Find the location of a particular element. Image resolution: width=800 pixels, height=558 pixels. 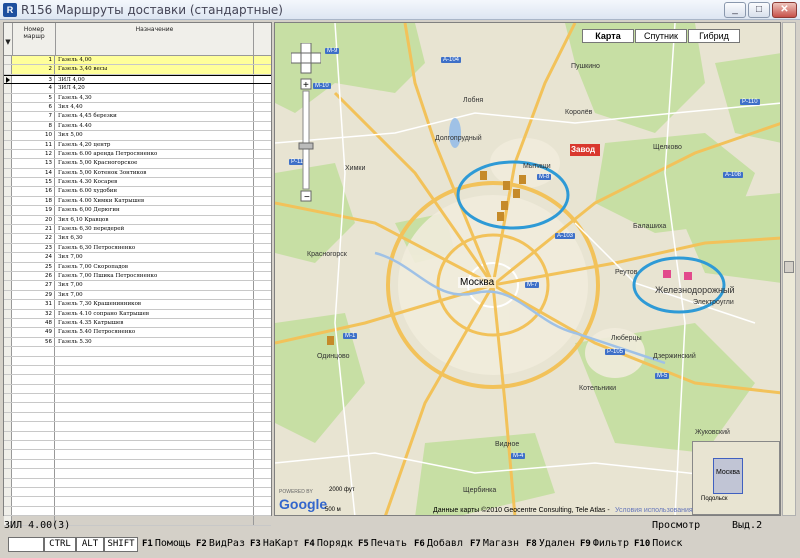

destination-cell: Газель 6.00 худобин is located at coordinates (155, 191).